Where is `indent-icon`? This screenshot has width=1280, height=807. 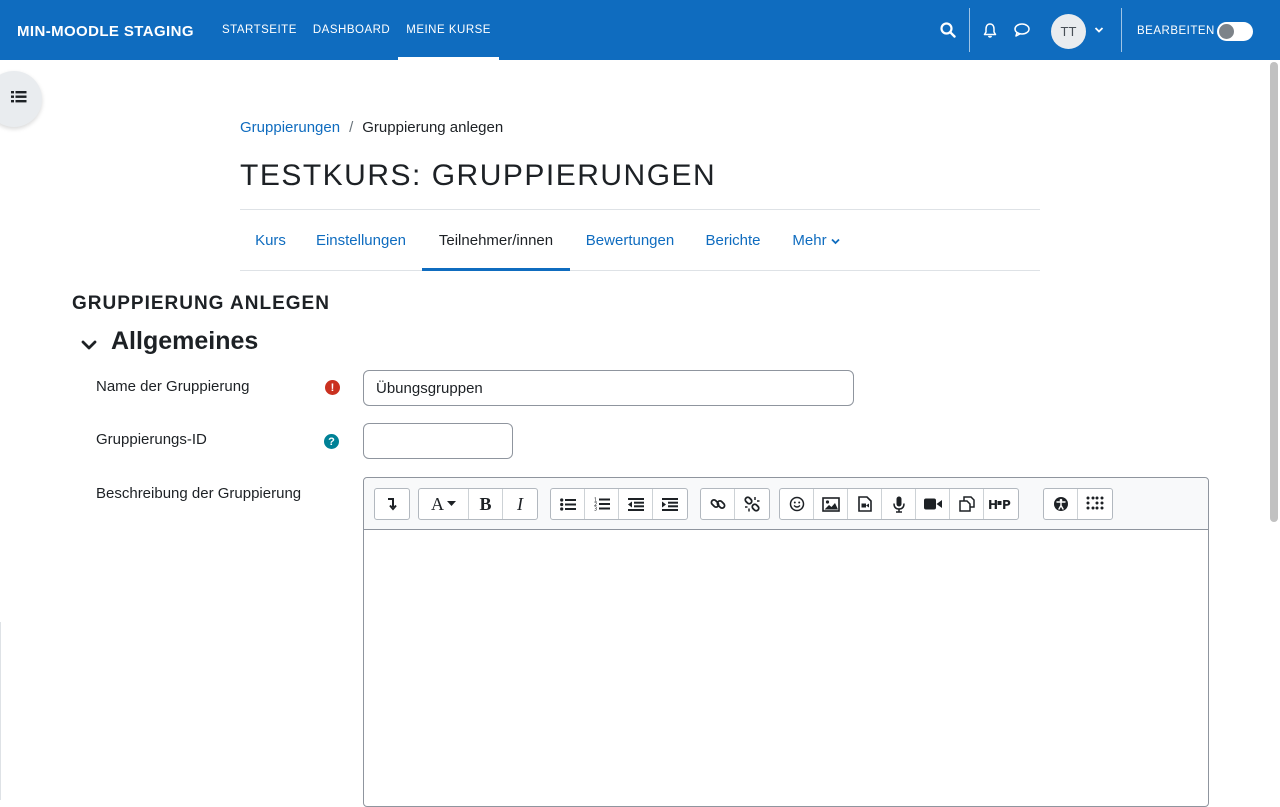 indent-icon is located at coordinates (670, 504).